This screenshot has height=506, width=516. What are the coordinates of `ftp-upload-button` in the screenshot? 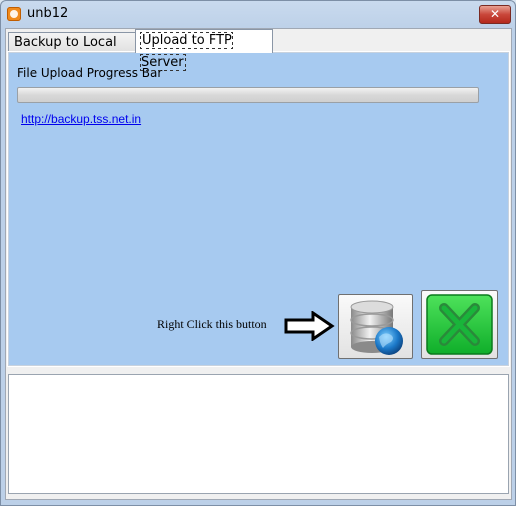 It's located at (375, 326).